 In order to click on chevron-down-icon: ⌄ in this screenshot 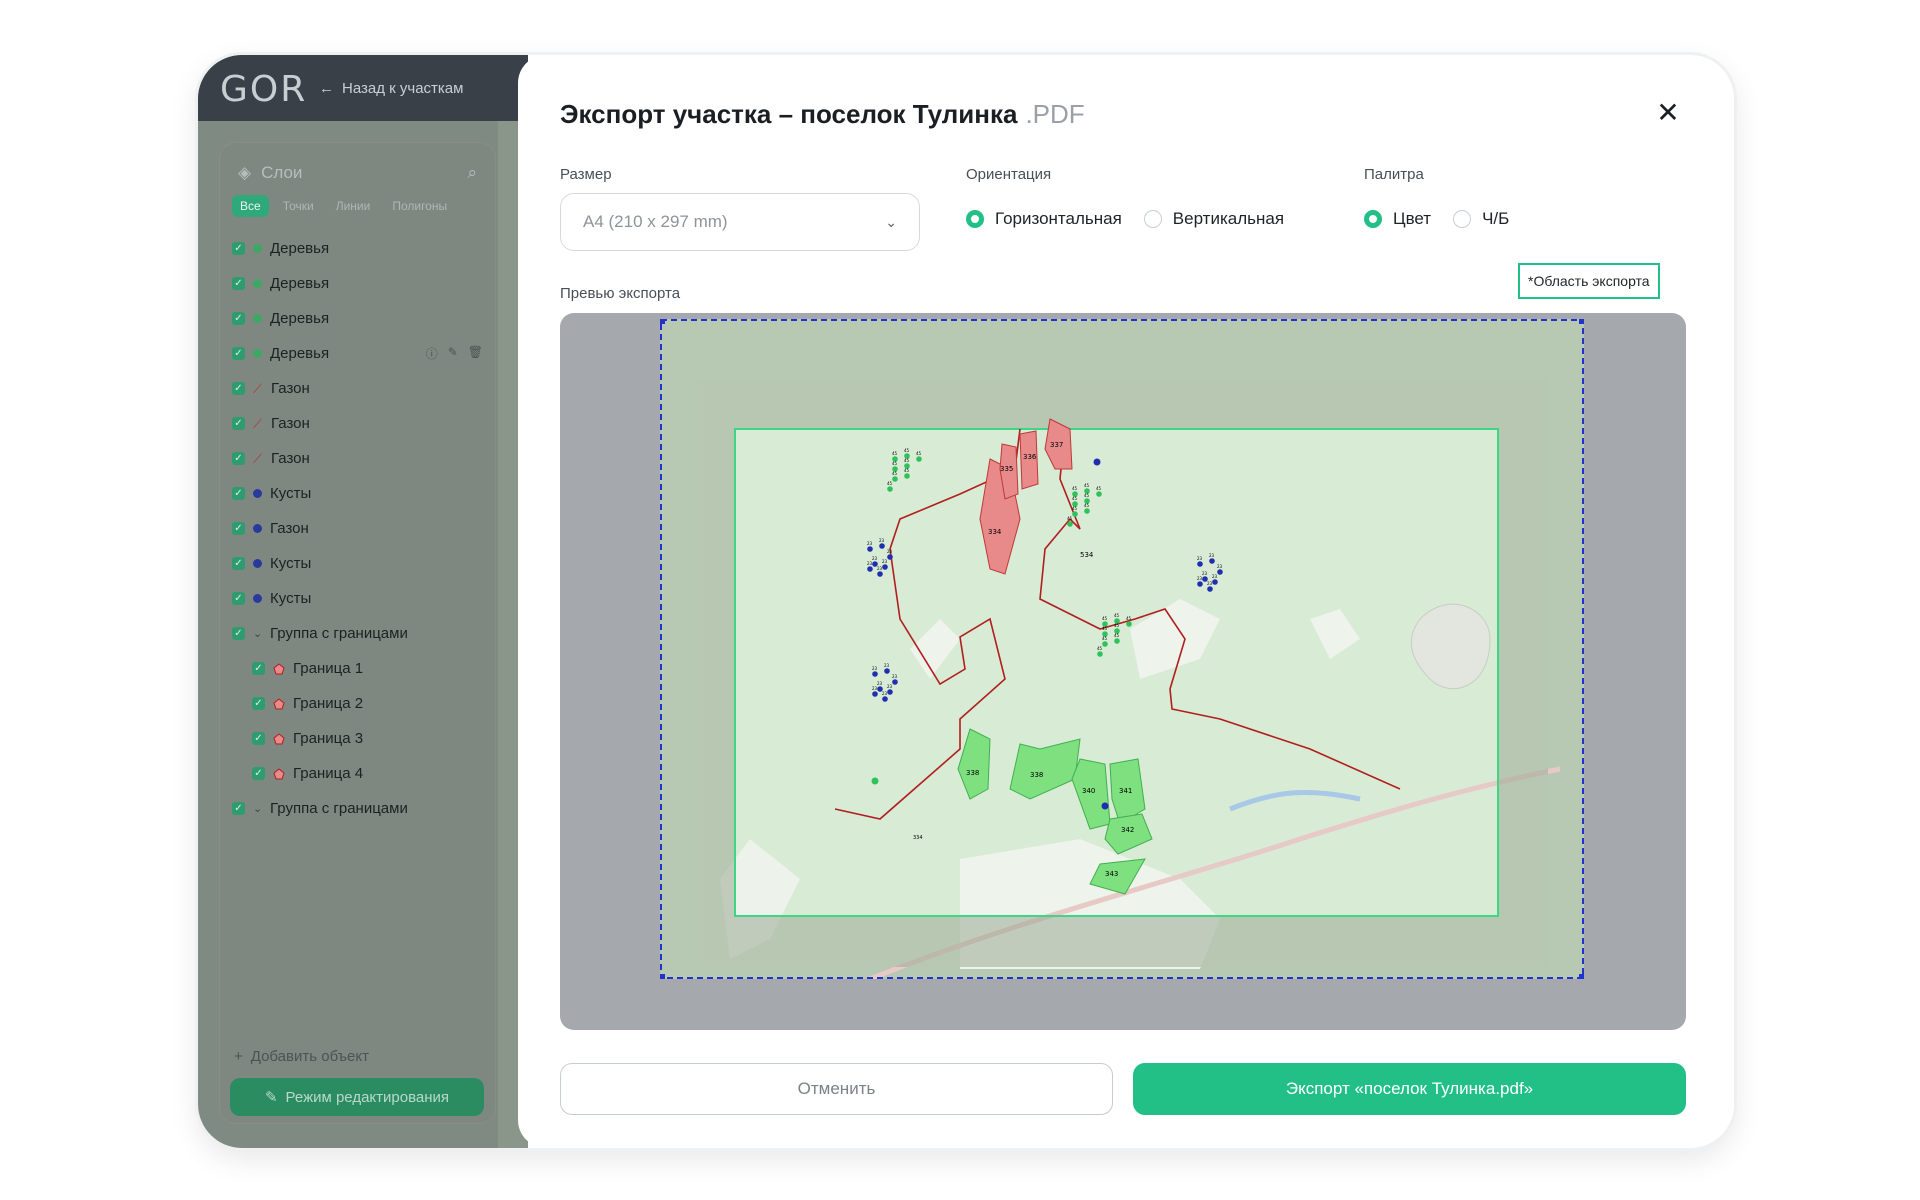, I will do `click(891, 221)`.